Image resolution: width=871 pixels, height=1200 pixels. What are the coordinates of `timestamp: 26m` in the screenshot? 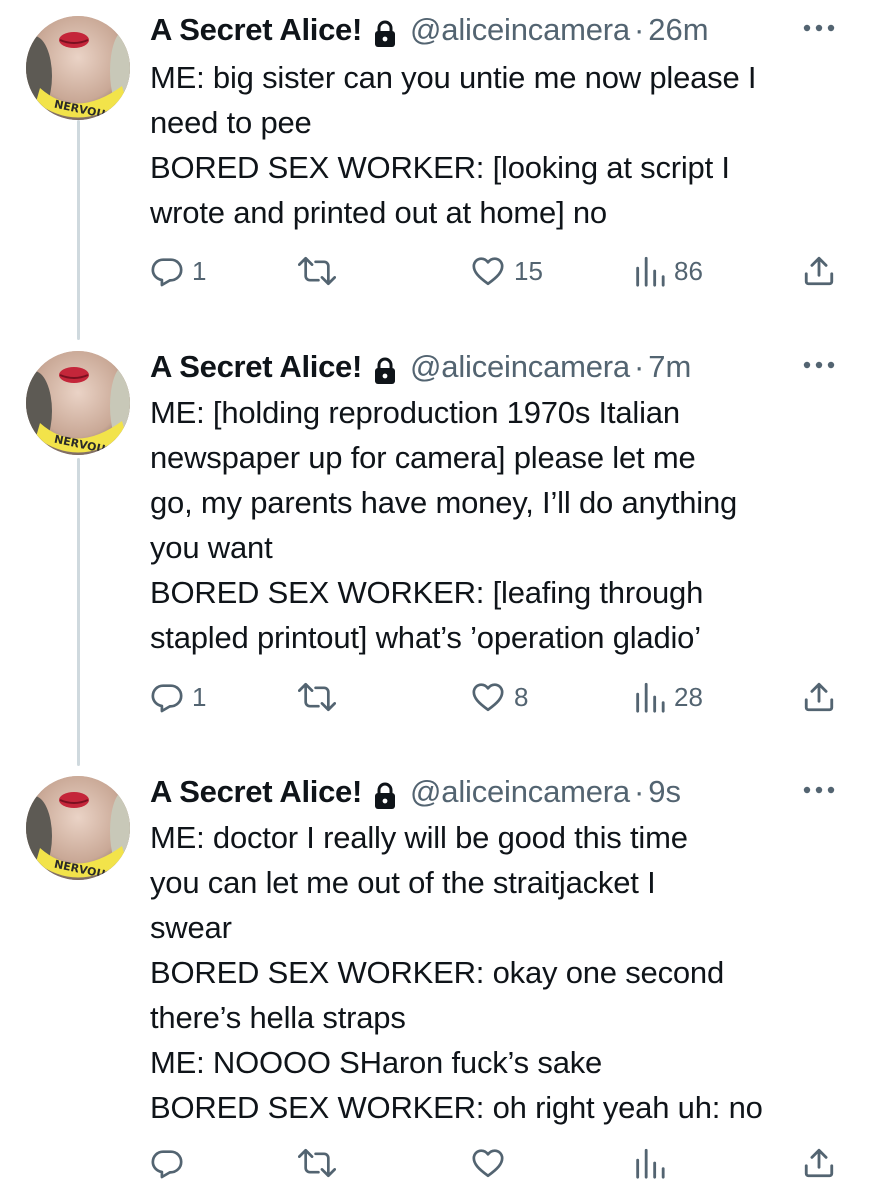 It's located at (678, 30).